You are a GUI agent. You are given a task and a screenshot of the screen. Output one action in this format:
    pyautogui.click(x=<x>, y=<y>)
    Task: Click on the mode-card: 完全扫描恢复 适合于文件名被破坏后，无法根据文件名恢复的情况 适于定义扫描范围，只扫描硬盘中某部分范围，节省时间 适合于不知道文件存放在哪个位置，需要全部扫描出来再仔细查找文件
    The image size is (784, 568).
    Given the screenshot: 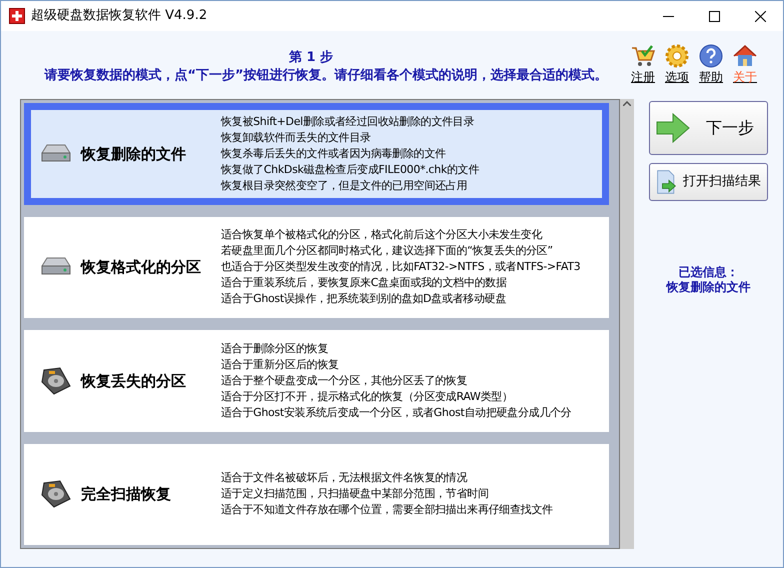 What is the action you would take?
    pyautogui.click(x=316, y=494)
    